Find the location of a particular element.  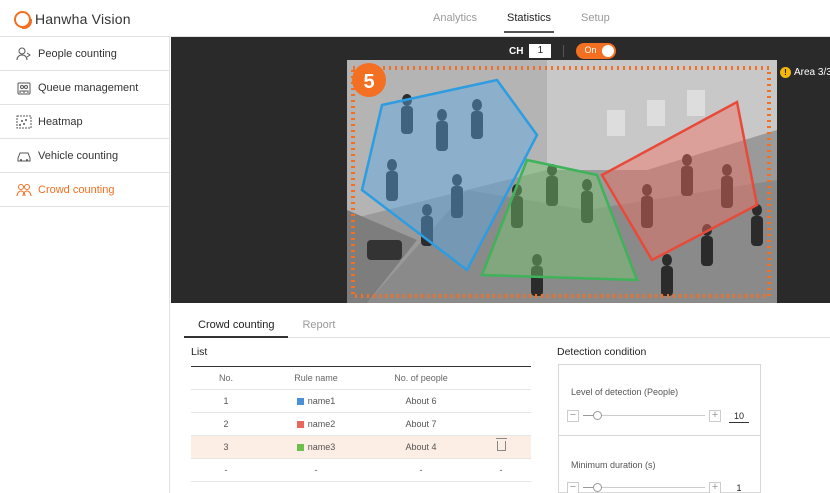

area-badge: ! Area 3/3 is located at coordinates (805, 72).